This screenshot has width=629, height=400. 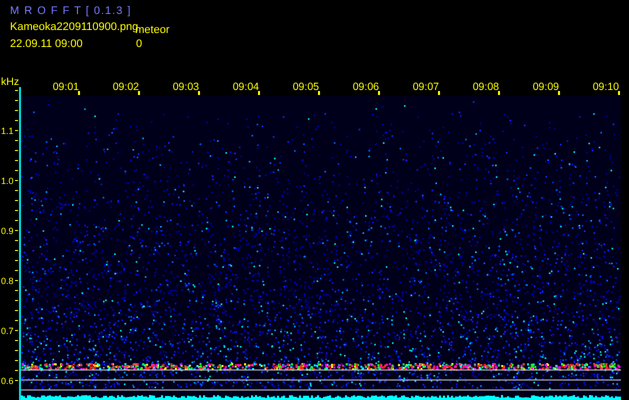 I want to click on frequency-label: 0.7, so click(x=7, y=331).